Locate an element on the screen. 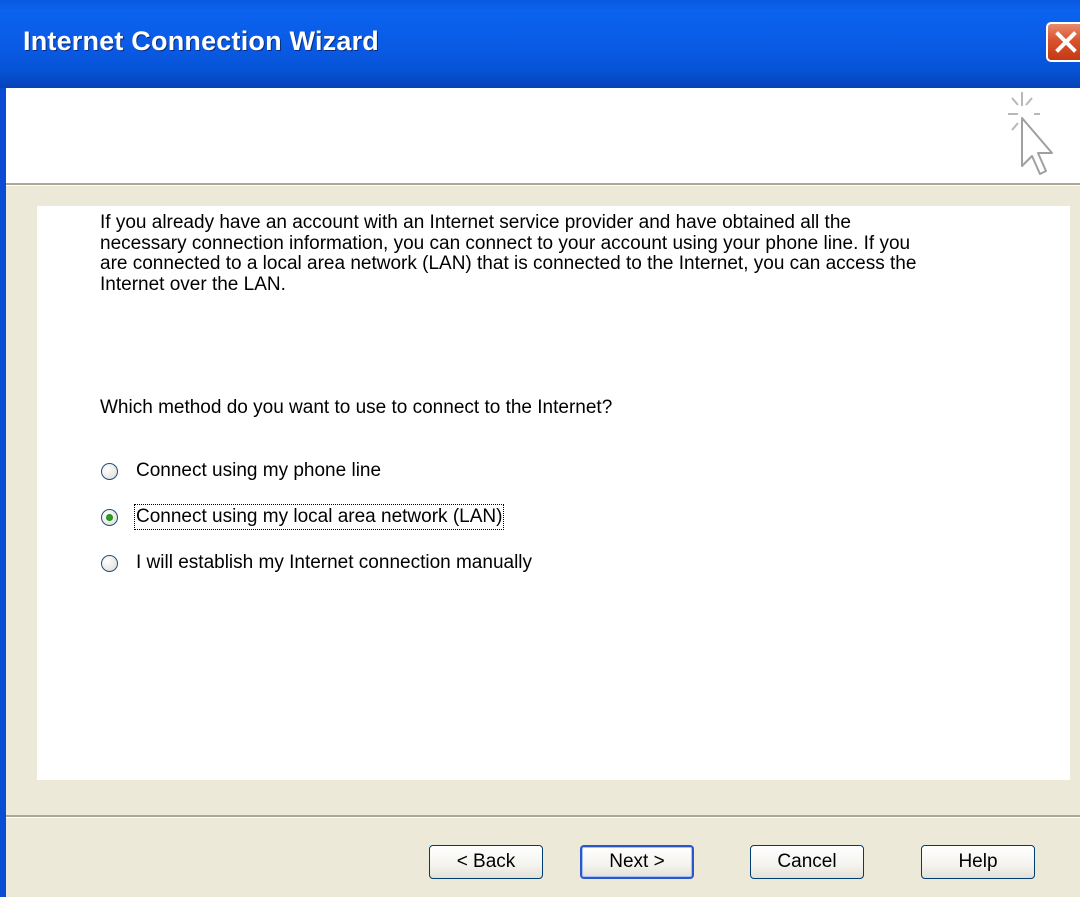 The width and height of the screenshot is (1080, 897). radio-manual is located at coordinates (109, 563).